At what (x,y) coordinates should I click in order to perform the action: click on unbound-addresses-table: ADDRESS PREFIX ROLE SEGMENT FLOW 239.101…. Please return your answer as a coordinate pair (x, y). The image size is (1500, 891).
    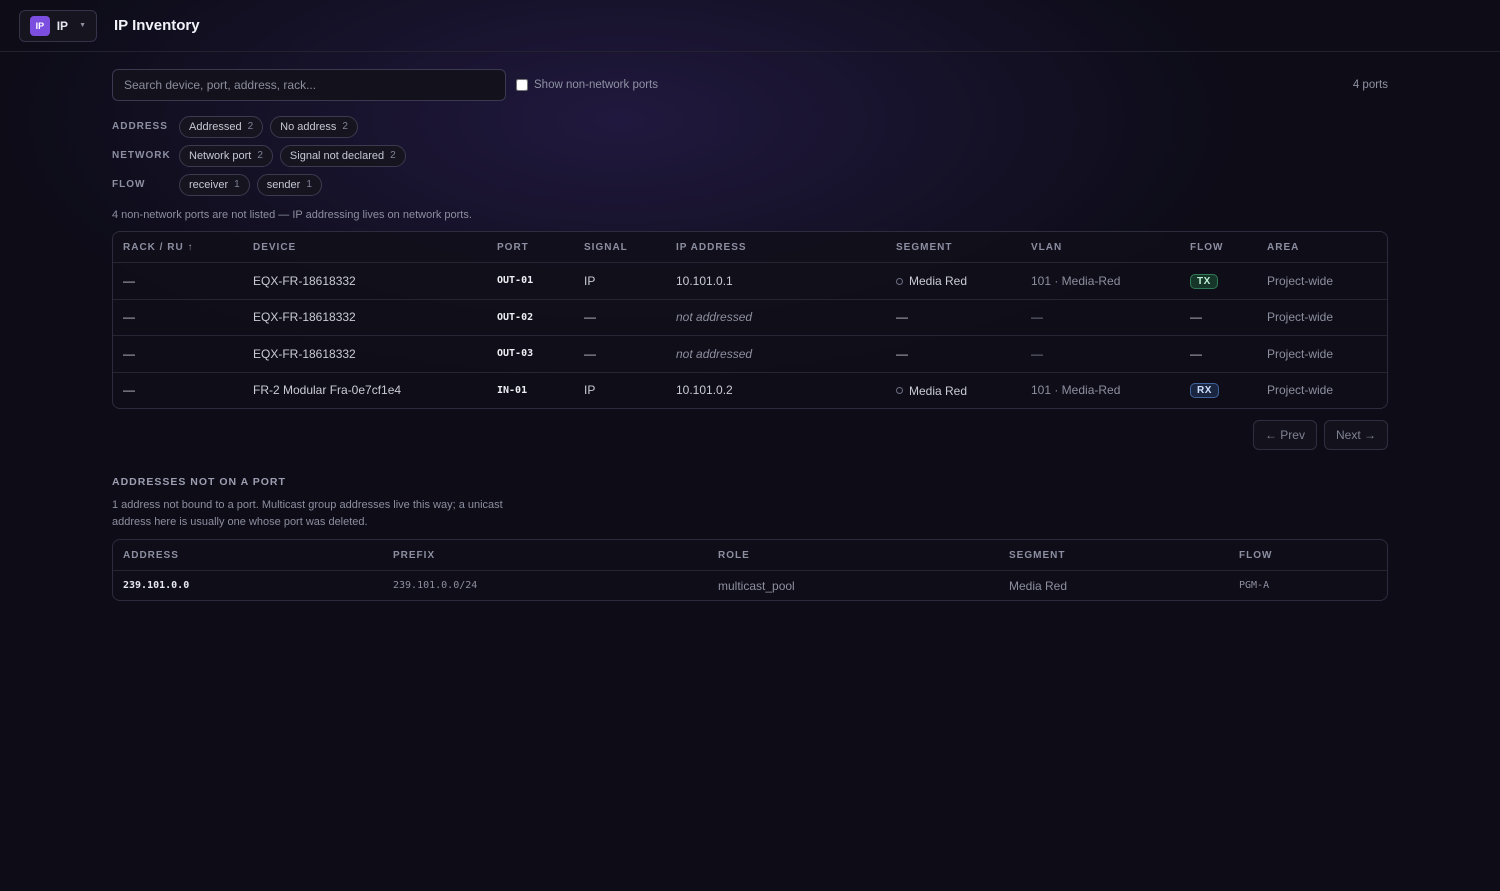
    Looking at the image, I should click on (750, 570).